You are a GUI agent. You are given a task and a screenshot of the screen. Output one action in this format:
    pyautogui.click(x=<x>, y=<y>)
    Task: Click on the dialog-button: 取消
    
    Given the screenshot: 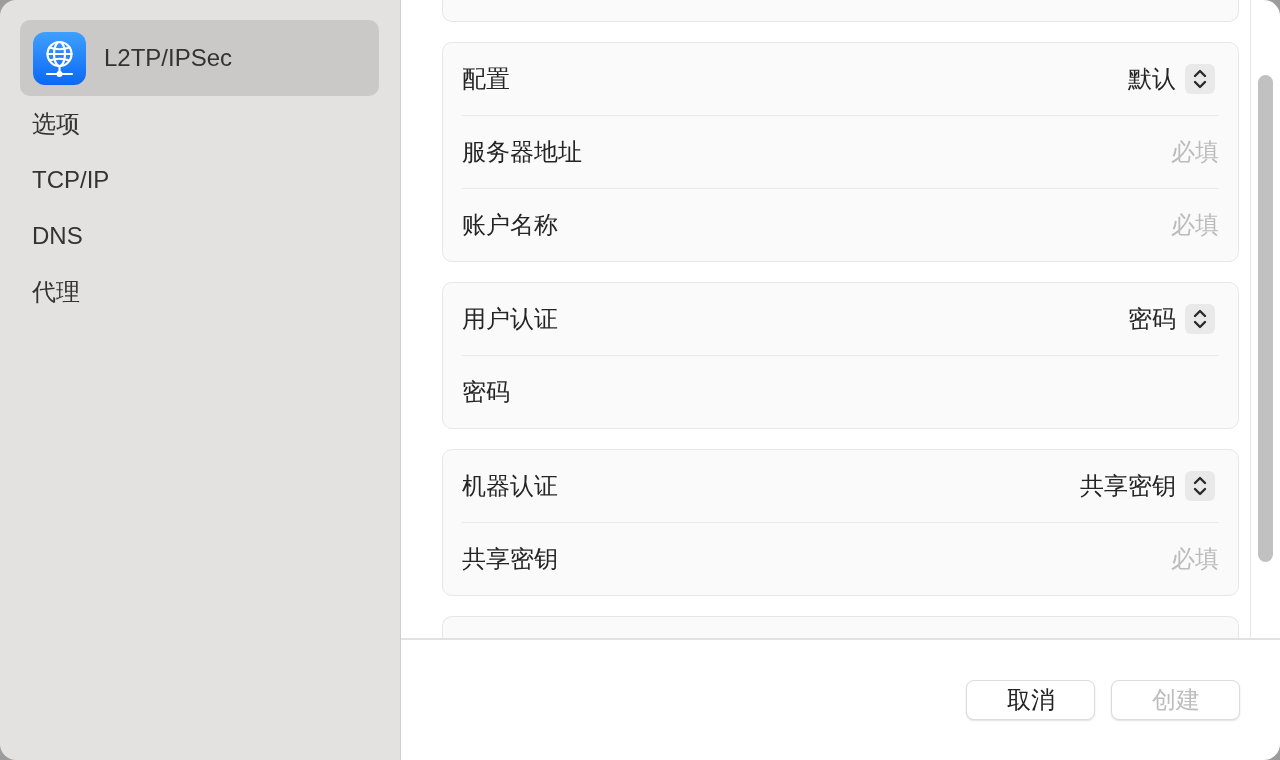 What is the action you would take?
    pyautogui.click(x=1030, y=700)
    